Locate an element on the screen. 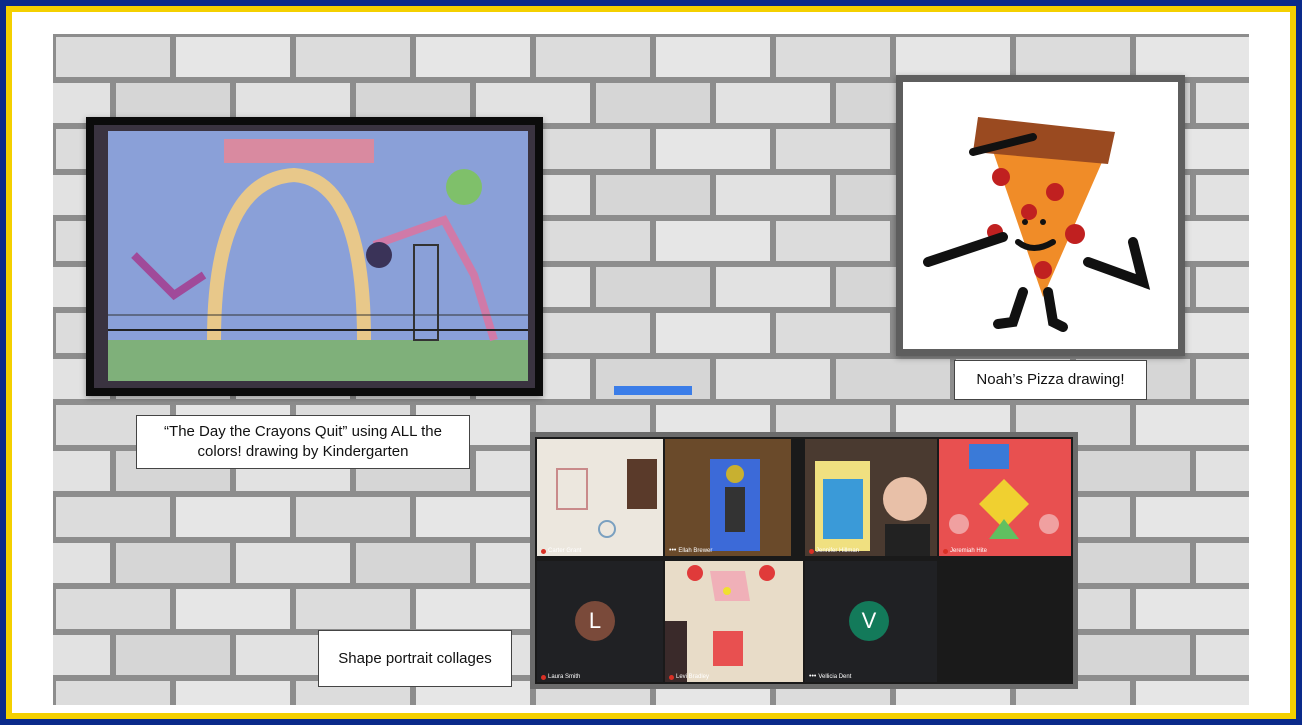 The width and height of the screenshot is (1302, 725). participant-tile: Jennifer Hillman is located at coordinates (871, 497).